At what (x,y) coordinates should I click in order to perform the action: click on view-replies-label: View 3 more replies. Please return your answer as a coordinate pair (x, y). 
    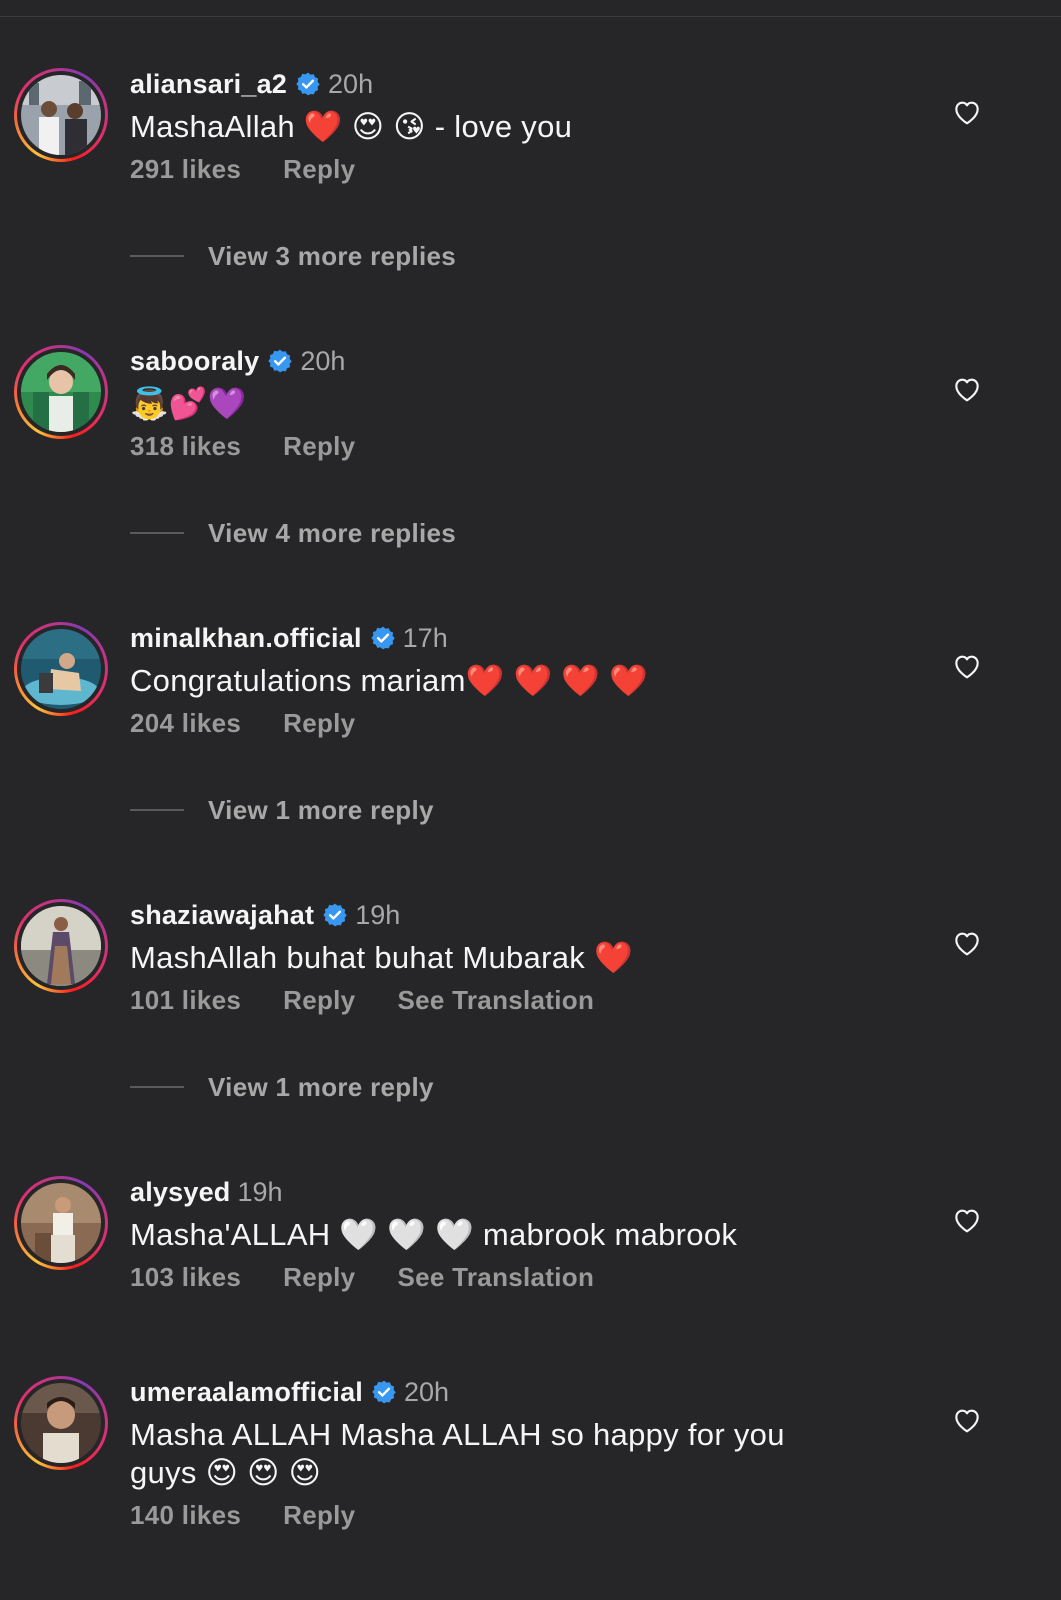
    Looking at the image, I should click on (332, 255).